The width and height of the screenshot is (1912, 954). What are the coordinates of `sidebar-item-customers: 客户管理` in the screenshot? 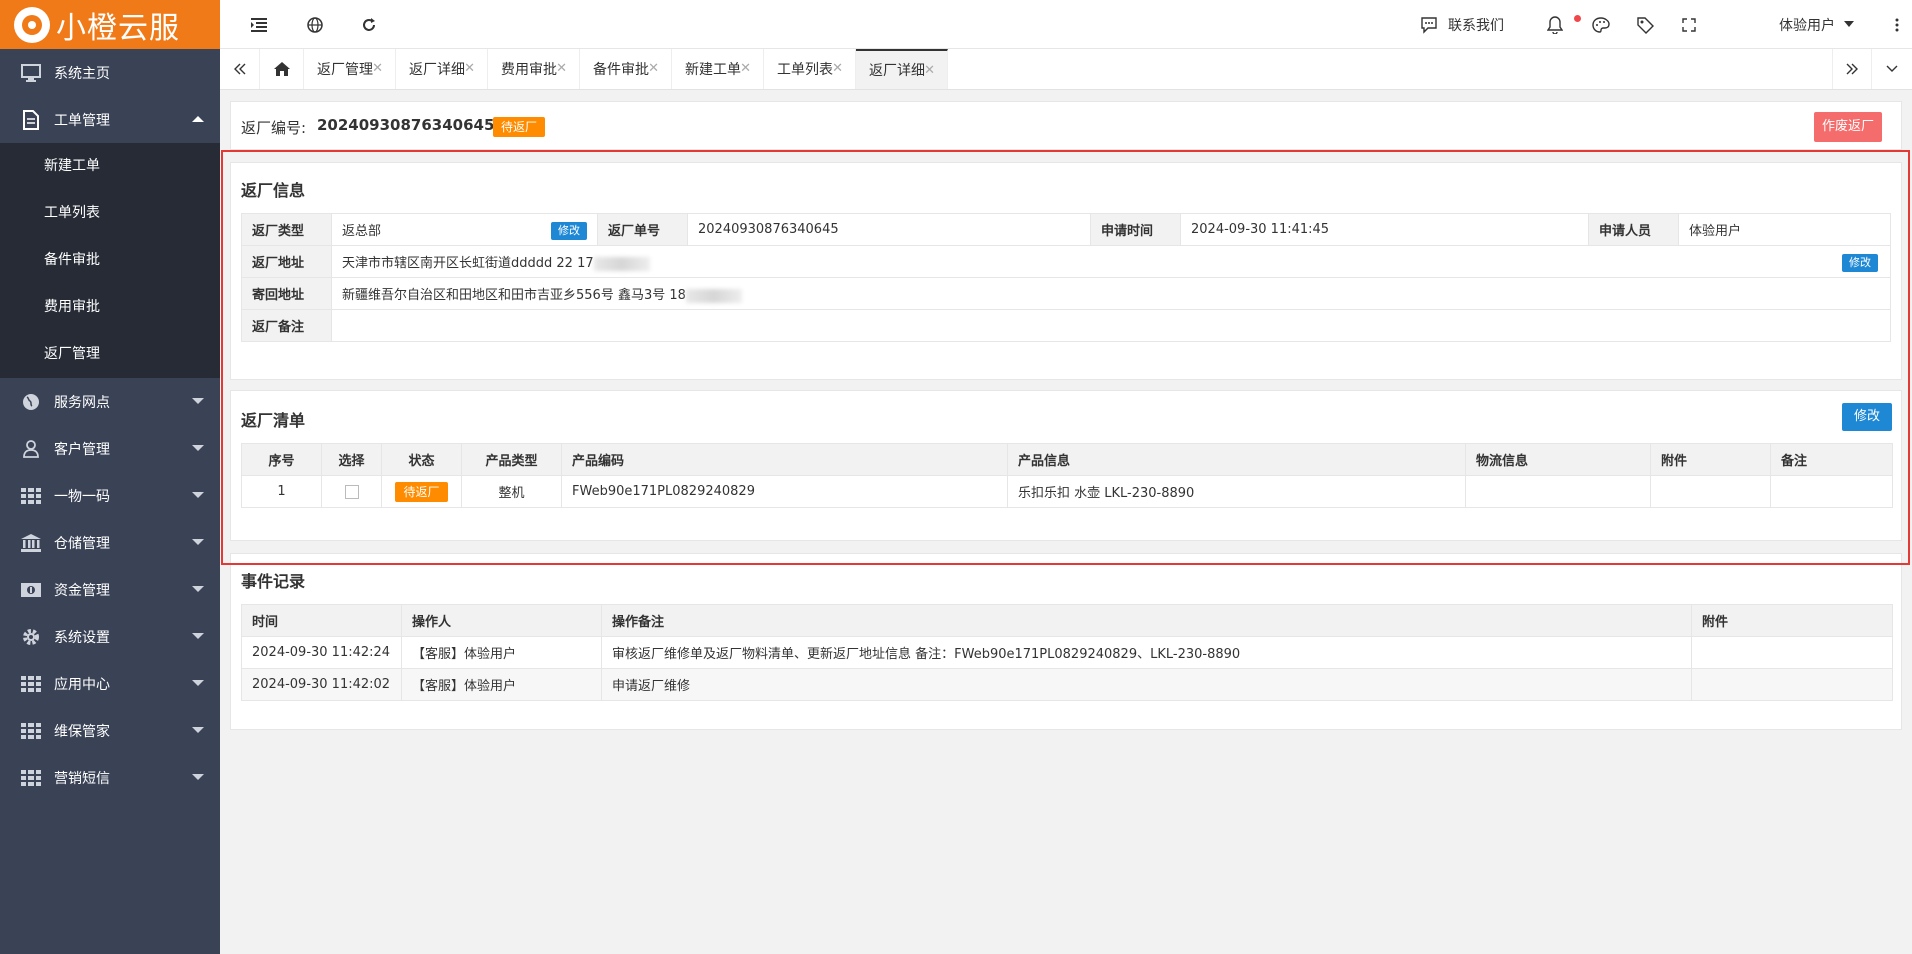 It's located at (110, 448).